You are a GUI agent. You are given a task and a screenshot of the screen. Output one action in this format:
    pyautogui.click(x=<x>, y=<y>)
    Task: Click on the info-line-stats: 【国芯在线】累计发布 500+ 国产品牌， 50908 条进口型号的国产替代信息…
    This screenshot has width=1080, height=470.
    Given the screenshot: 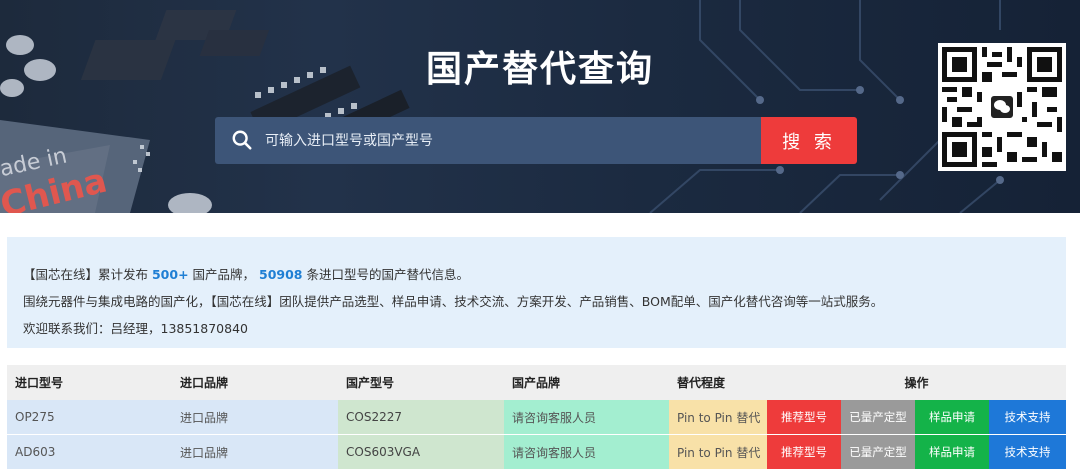 What is the action you would take?
    pyautogui.click(x=536, y=274)
    